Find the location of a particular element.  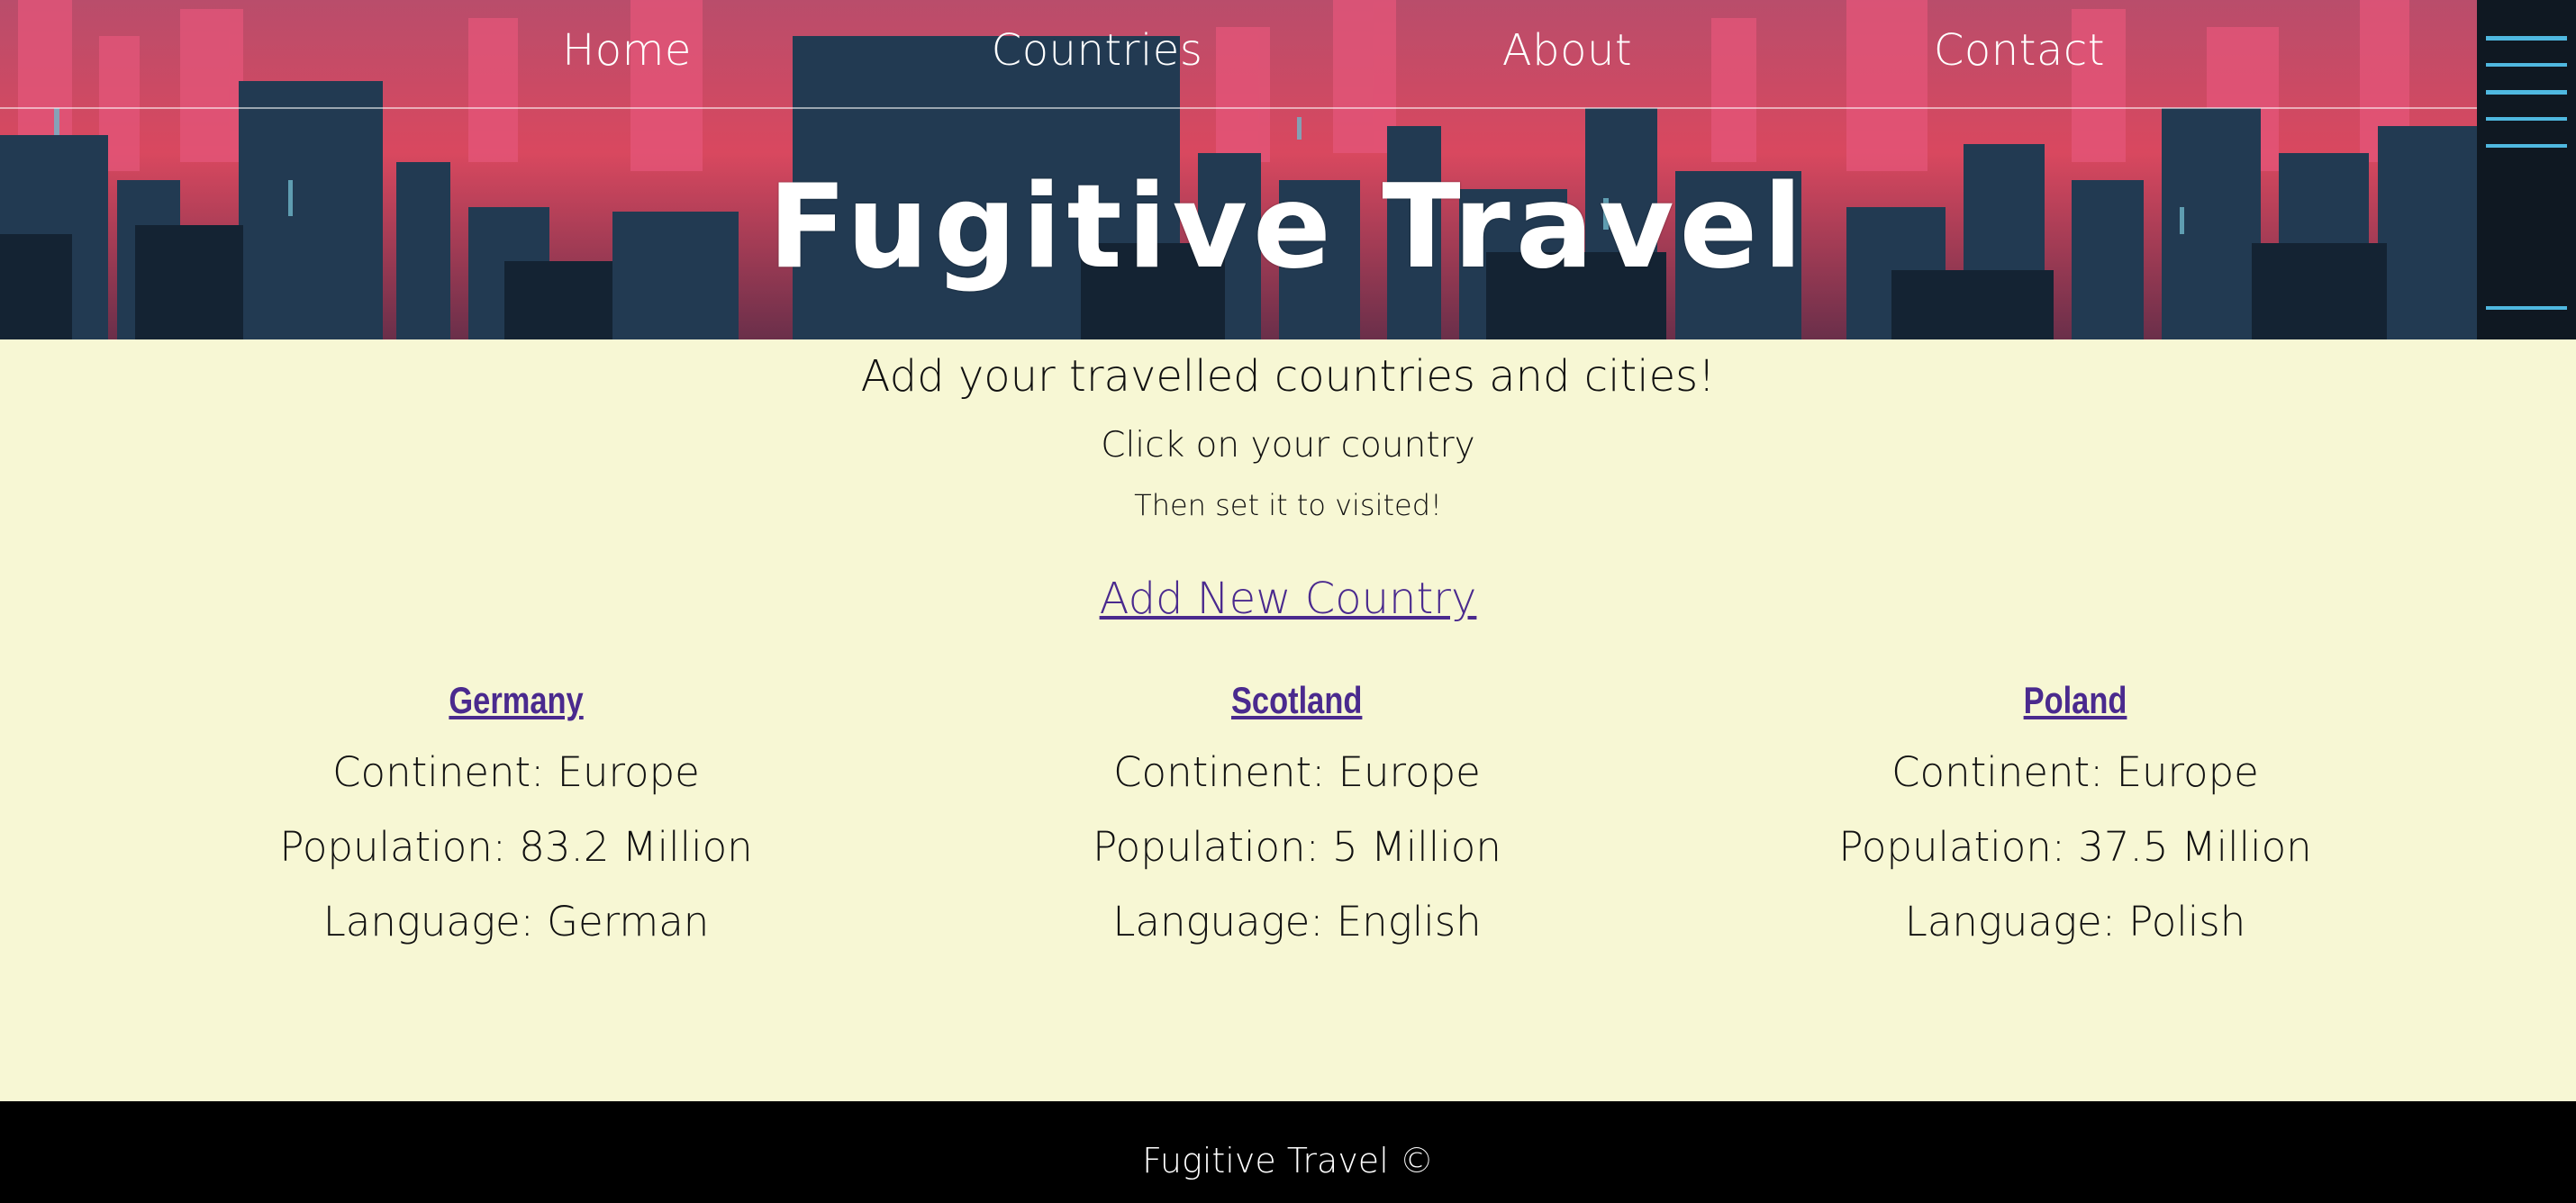

country-population: Population: 37.5 Million is located at coordinates (2075, 847).